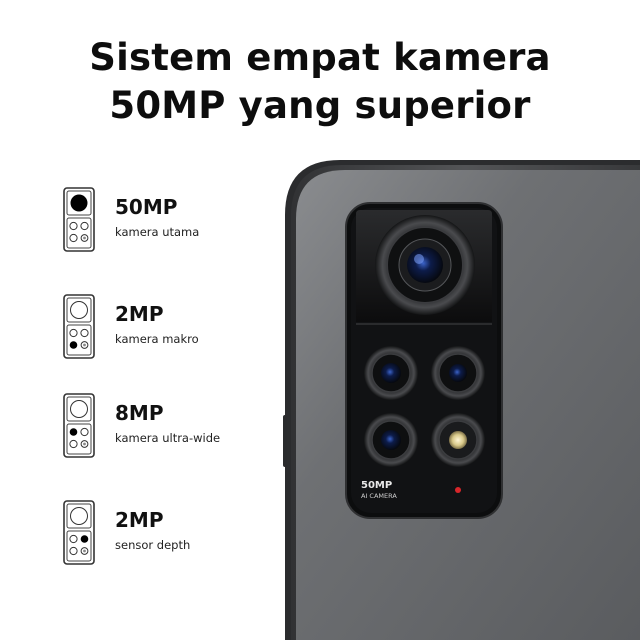 This screenshot has height=640, width=640. What do you see at coordinates (79, 425) in the screenshot?
I see `ultrawide-camera-highlight-icon` at bounding box center [79, 425].